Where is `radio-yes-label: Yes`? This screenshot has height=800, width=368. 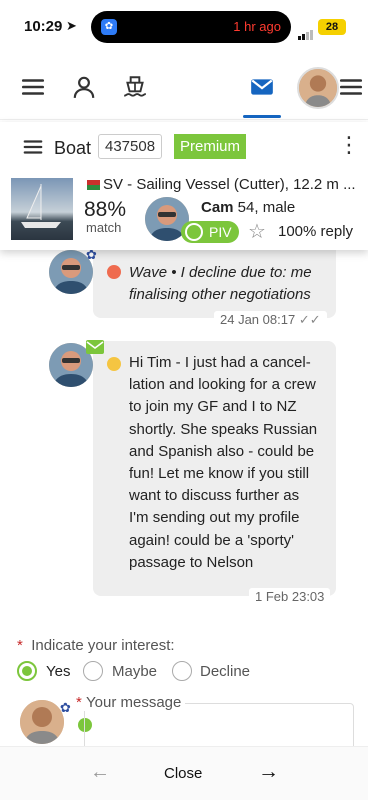 radio-yes-label: Yes is located at coordinates (58, 671).